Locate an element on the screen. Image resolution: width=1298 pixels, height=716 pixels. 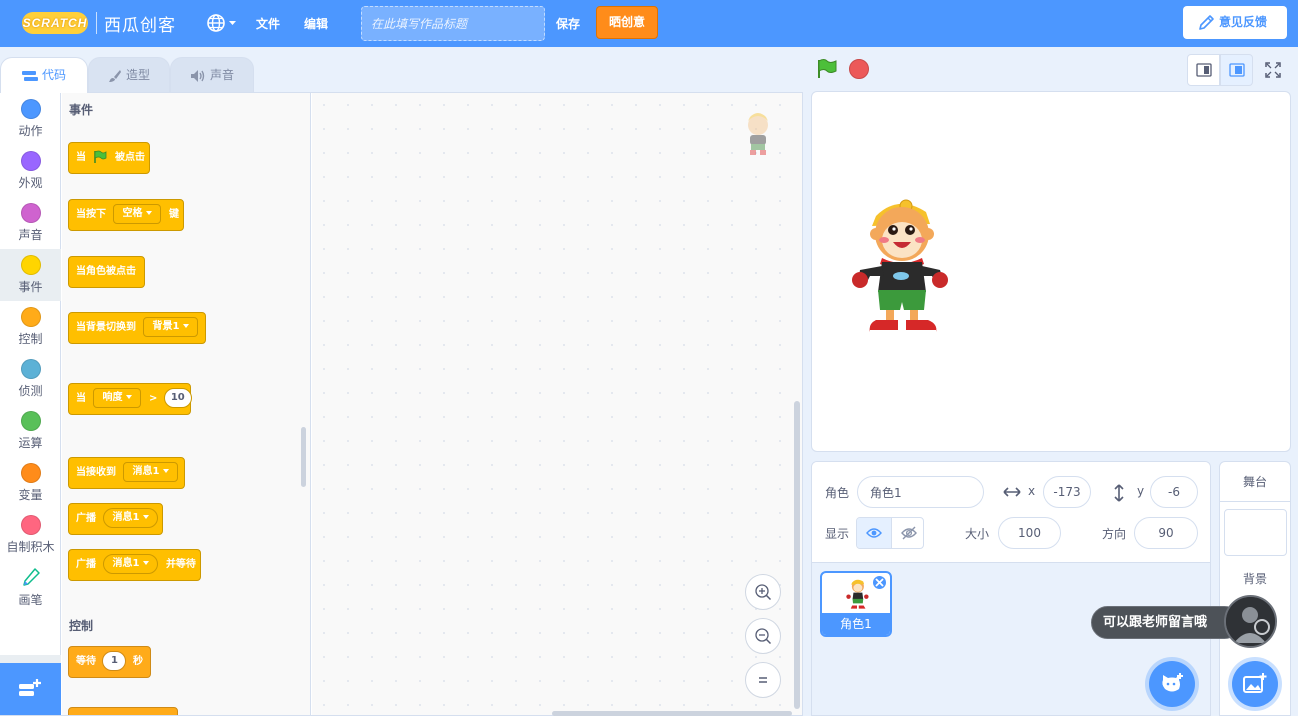
sprite-name-input is located at coordinates (920, 492).